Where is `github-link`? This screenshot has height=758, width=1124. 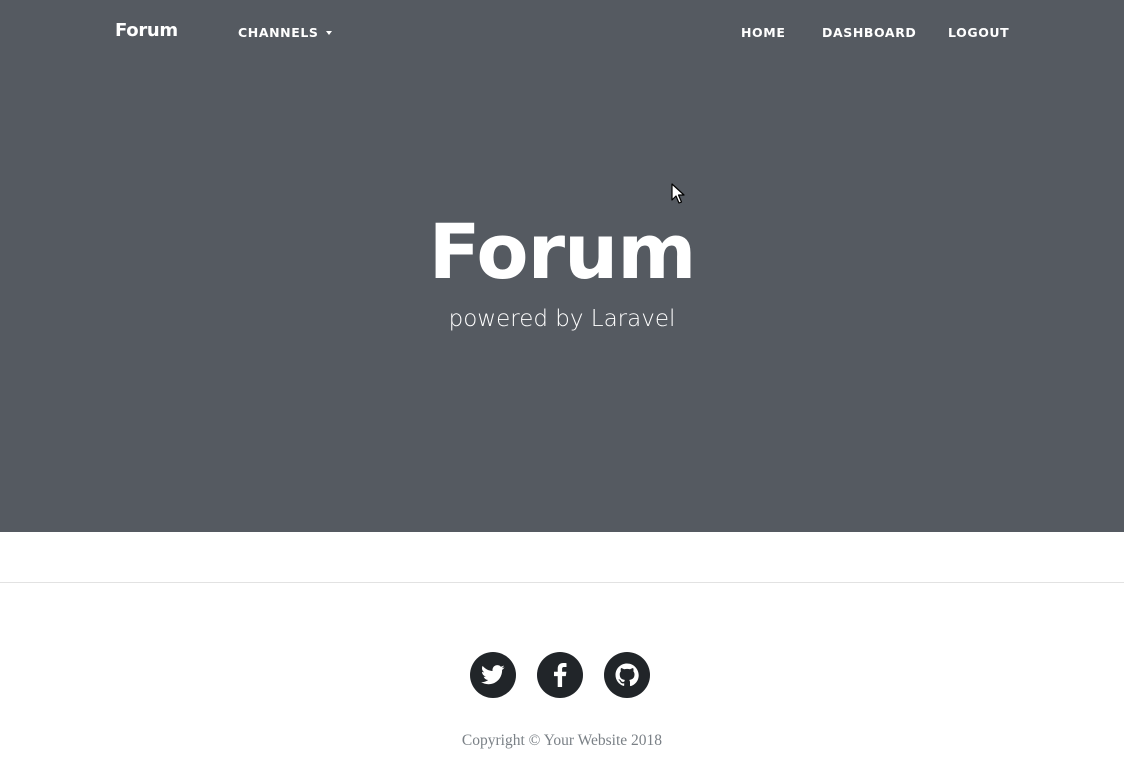 github-link is located at coordinates (627, 675).